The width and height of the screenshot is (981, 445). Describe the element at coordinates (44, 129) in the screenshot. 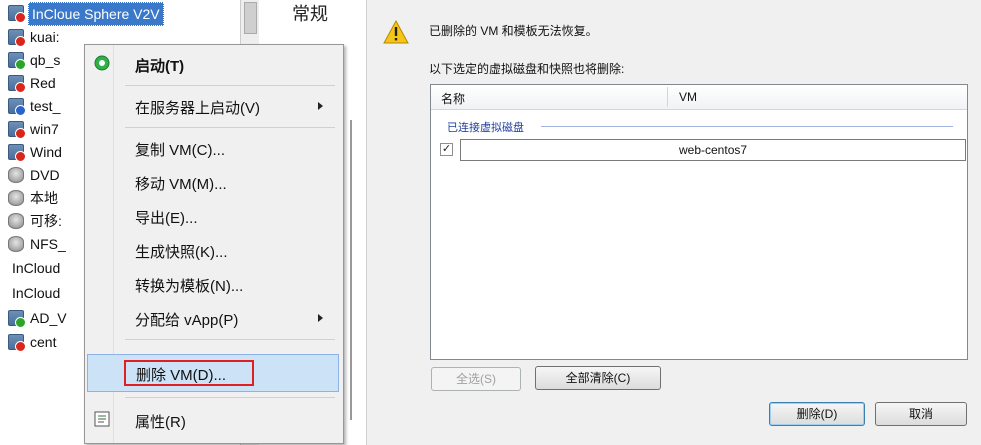

I see `tree-item-label: win7` at that location.